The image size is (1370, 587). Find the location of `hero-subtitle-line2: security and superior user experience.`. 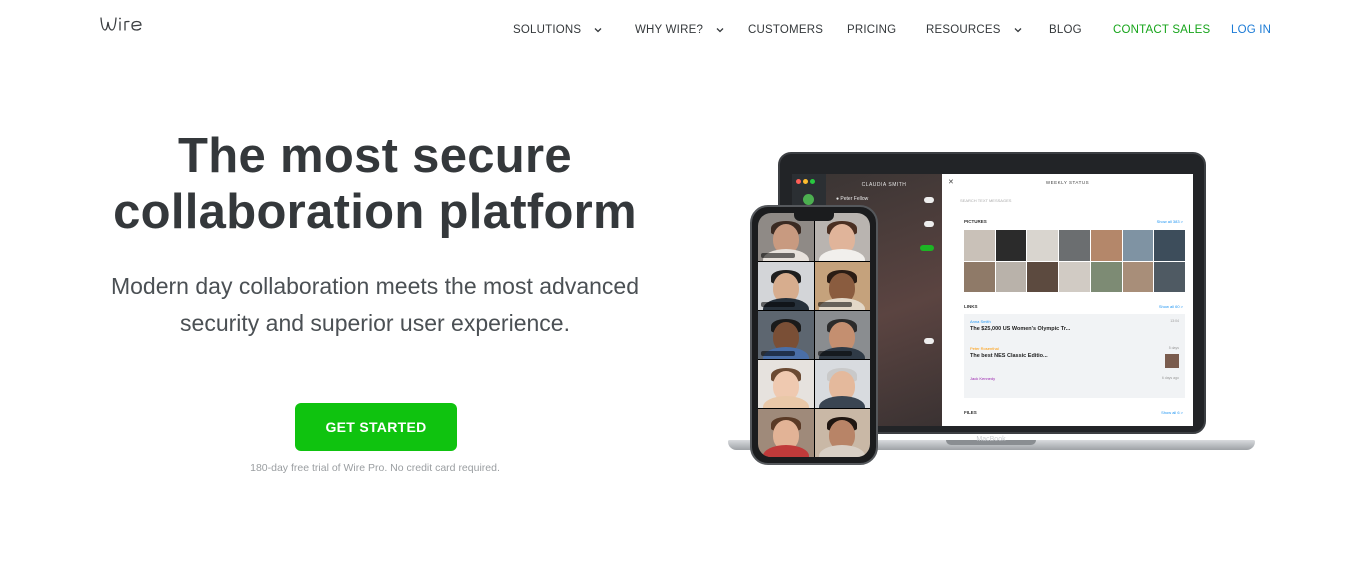

hero-subtitle-line2: security and superior user experience. is located at coordinates (375, 323).